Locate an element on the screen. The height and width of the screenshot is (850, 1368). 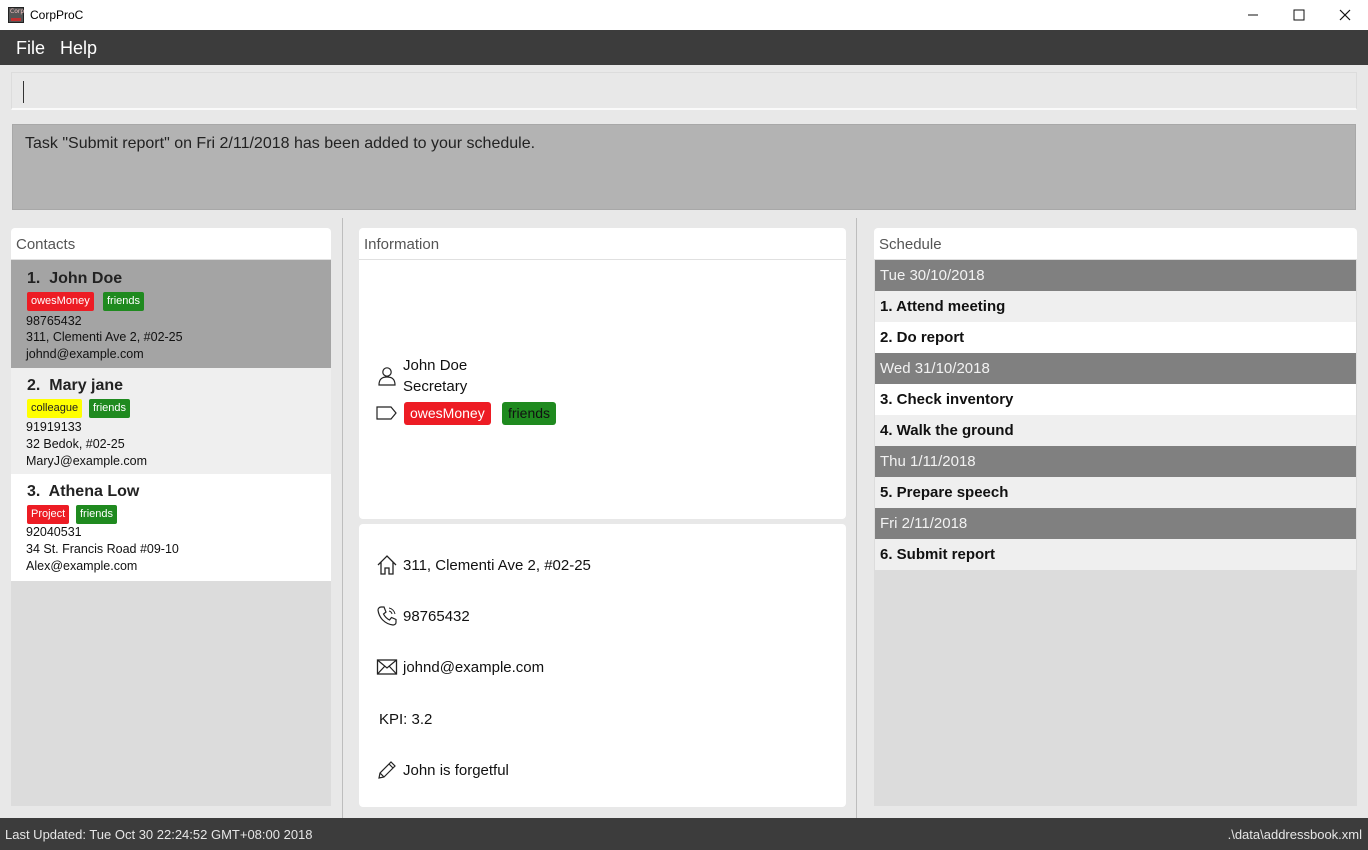
contact-name: 1. John Doe is located at coordinates (75, 278).